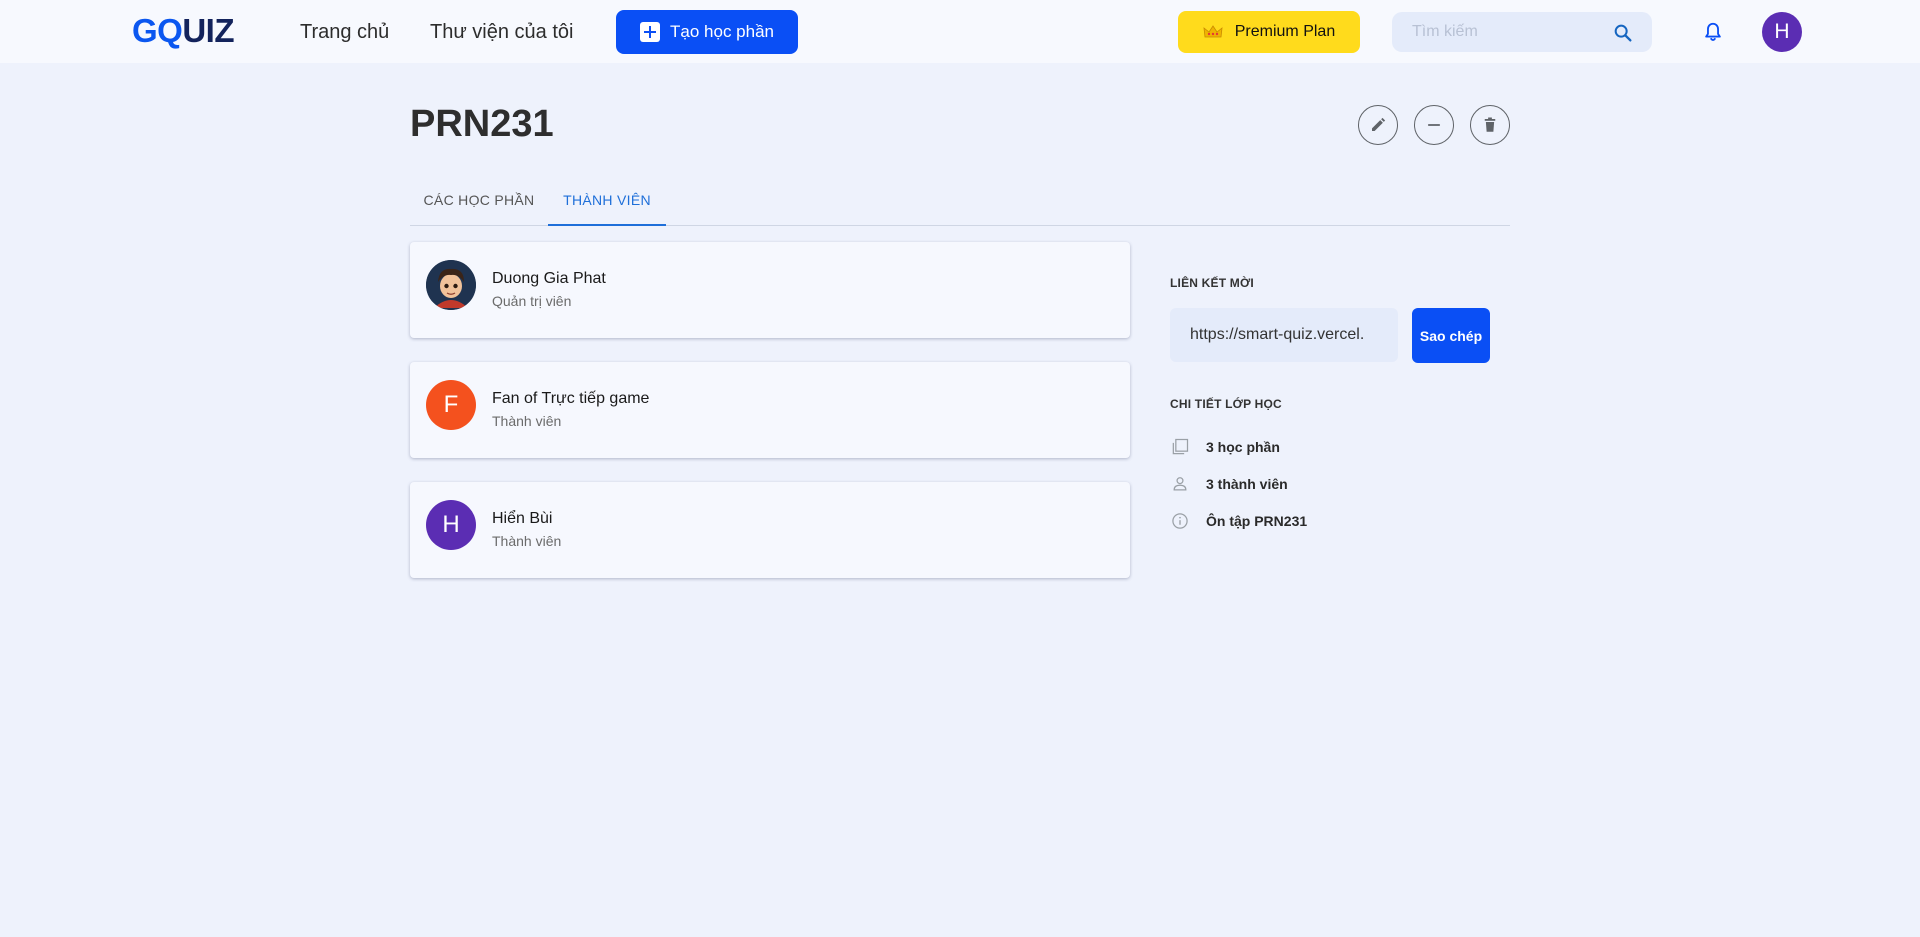  What do you see at coordinates (451, 405) in the screenshot?
I see `member-avatar: F` at bounding box center [451, 405].